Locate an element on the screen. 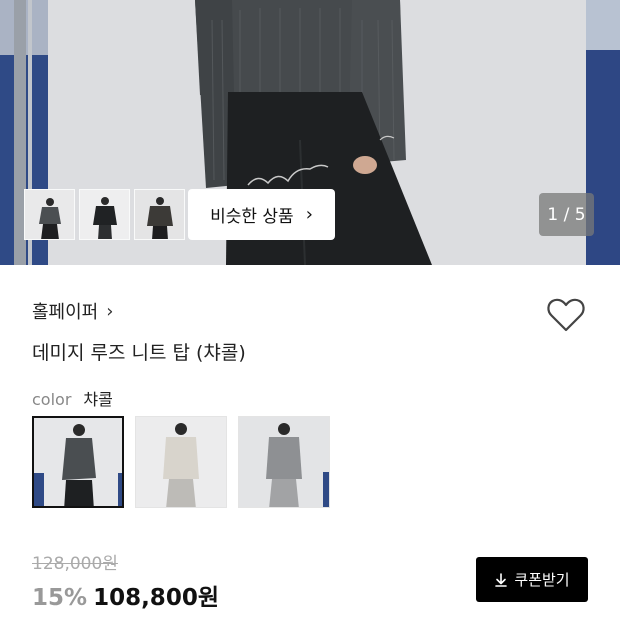 The height and width of the screenshot is (620, 620). similar-products-label: 비슷한 상품 is located at coordinates (252, 217).